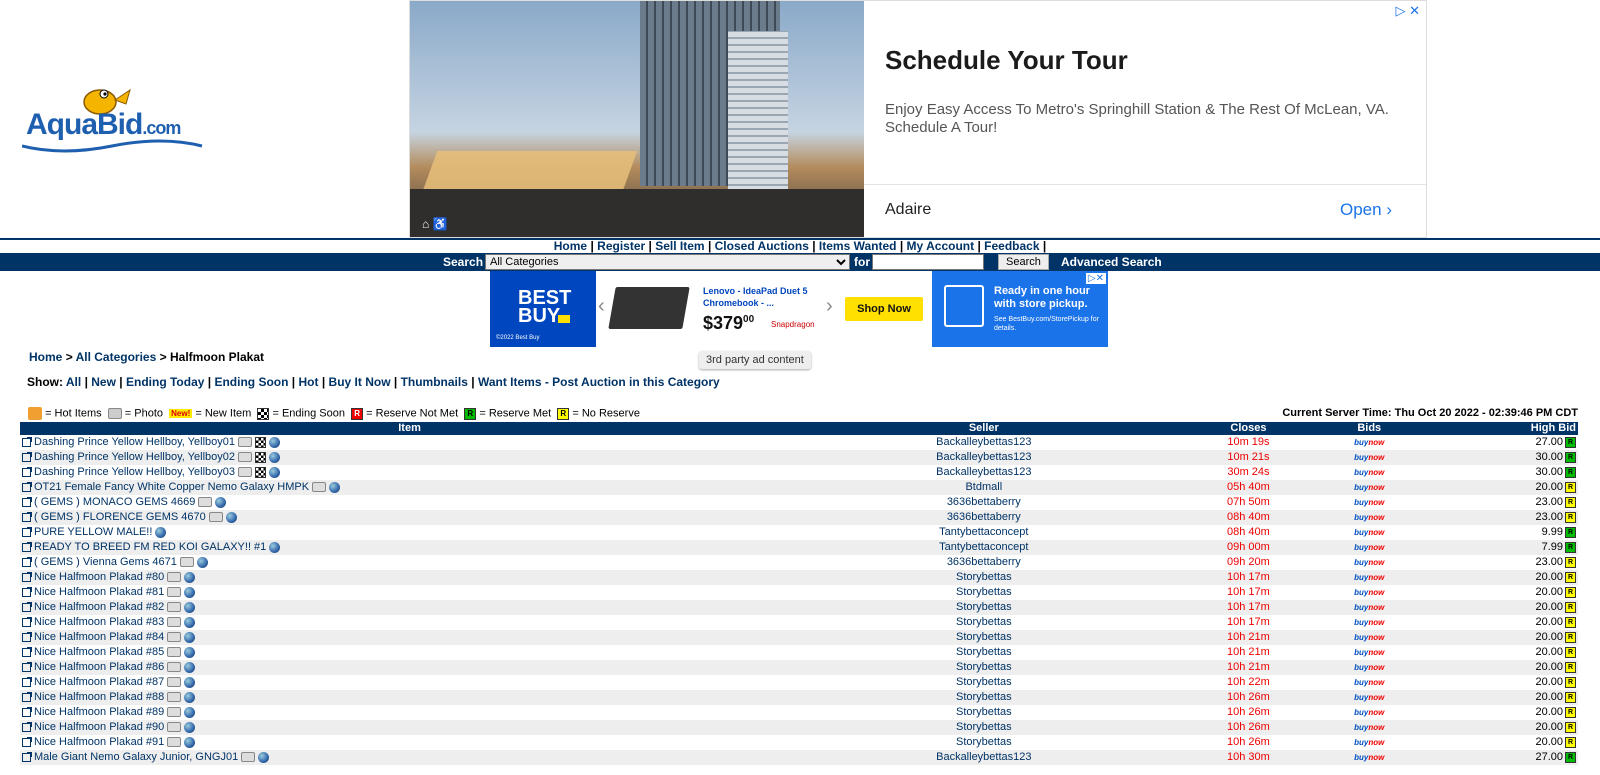 This screenshot has height=775, width=1600. I want to click on filter-buy-it-now: Buy It Now, so click(360, 382).